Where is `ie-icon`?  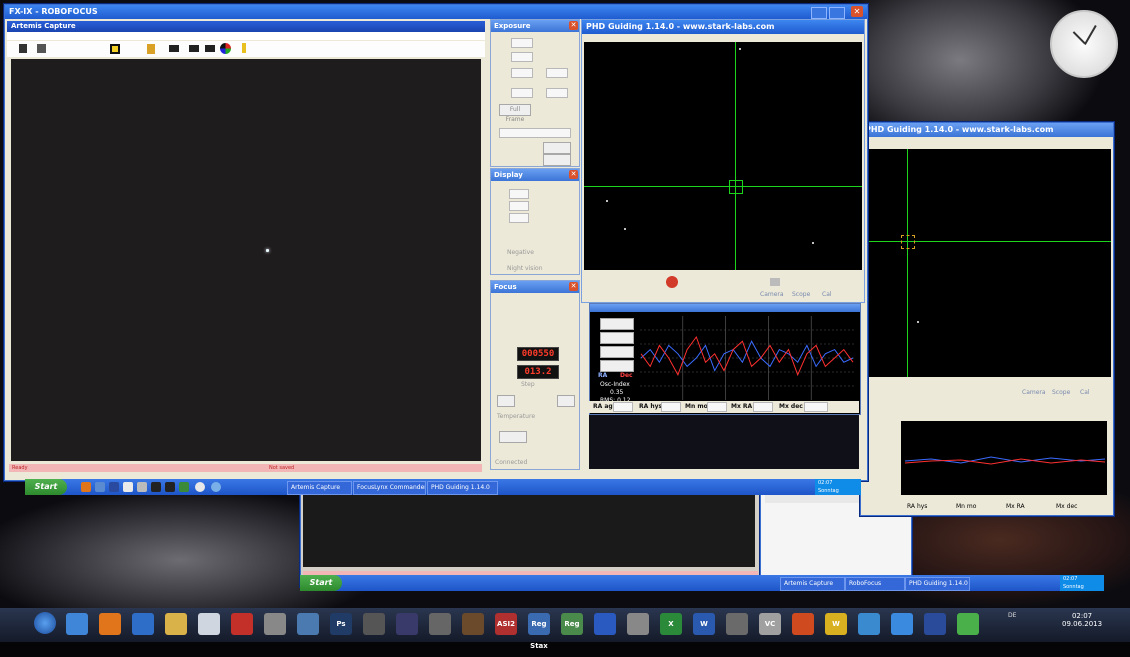
ie-icon is located at coordinates (77, 624).